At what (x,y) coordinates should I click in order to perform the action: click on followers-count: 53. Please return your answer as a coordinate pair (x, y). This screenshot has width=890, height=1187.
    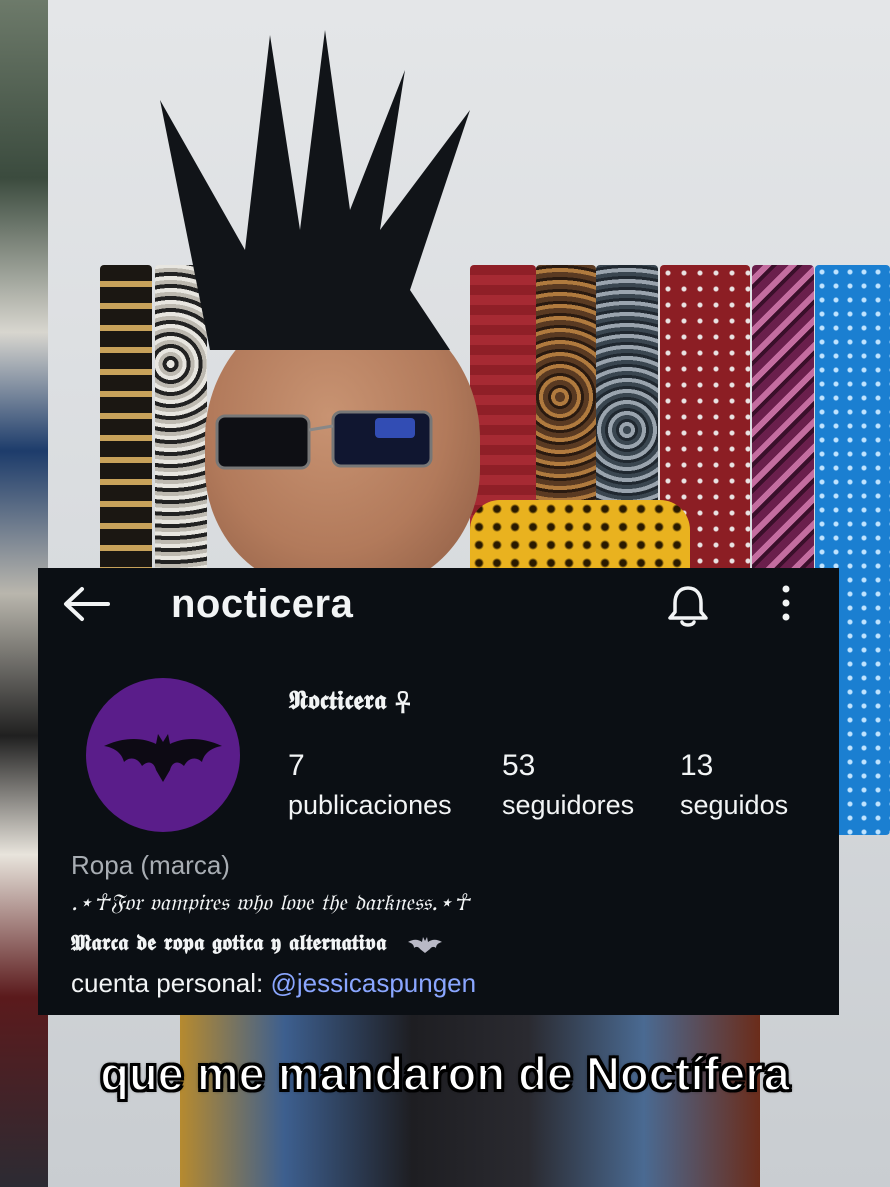
    Looking at the image, I should click on (519, 765).